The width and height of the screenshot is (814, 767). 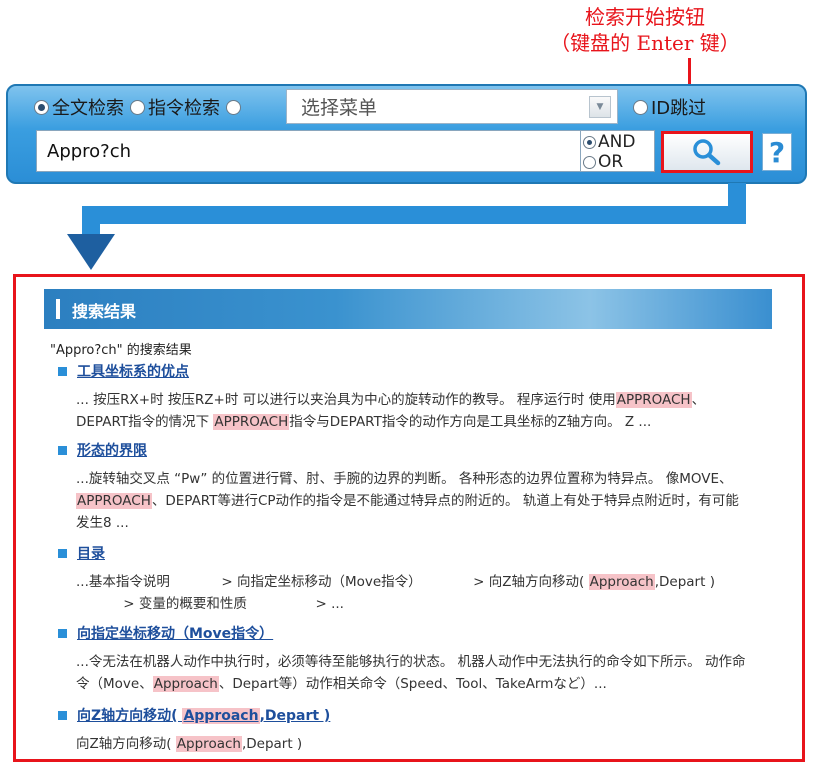 I want to click on menu-select-dropdown: 选择菜单 ▼, so click(x=452, y=106).